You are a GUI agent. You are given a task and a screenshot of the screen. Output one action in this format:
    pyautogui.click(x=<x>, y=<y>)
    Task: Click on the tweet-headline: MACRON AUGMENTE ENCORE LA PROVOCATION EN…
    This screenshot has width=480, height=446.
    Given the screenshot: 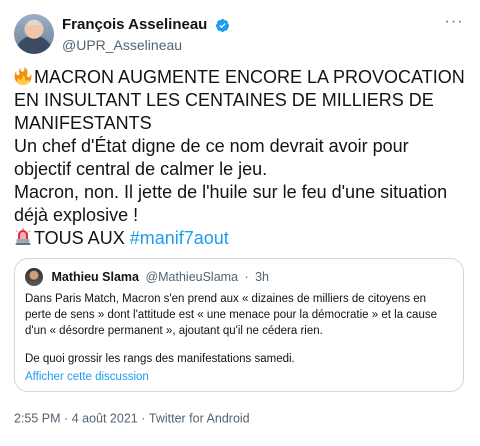 What is the action you would take?
    pyautogui.click(x=239, y=100)
    